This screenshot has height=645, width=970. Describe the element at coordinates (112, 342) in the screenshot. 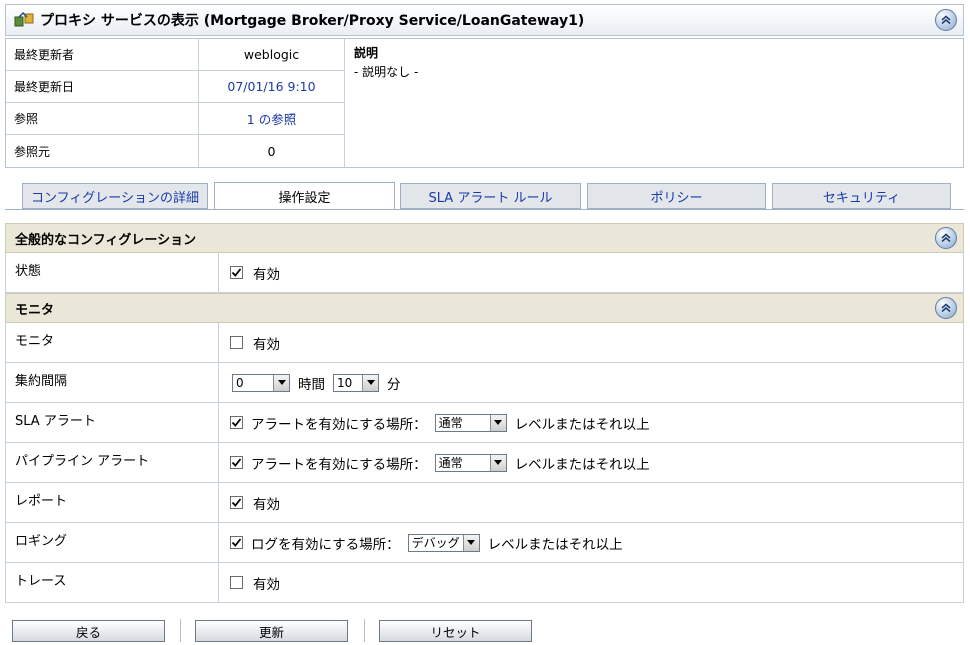

I see `row-label: モニタ` at that location.